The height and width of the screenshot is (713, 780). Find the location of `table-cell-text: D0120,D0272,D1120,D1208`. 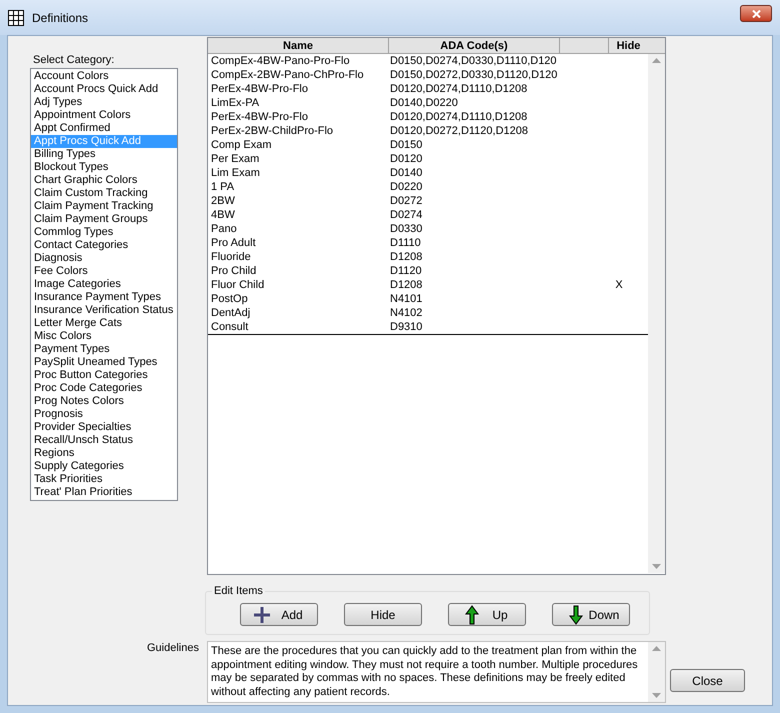

table-cell-text: D0120,D0272,D1120,D1208 is located at coordinates (459, 131).